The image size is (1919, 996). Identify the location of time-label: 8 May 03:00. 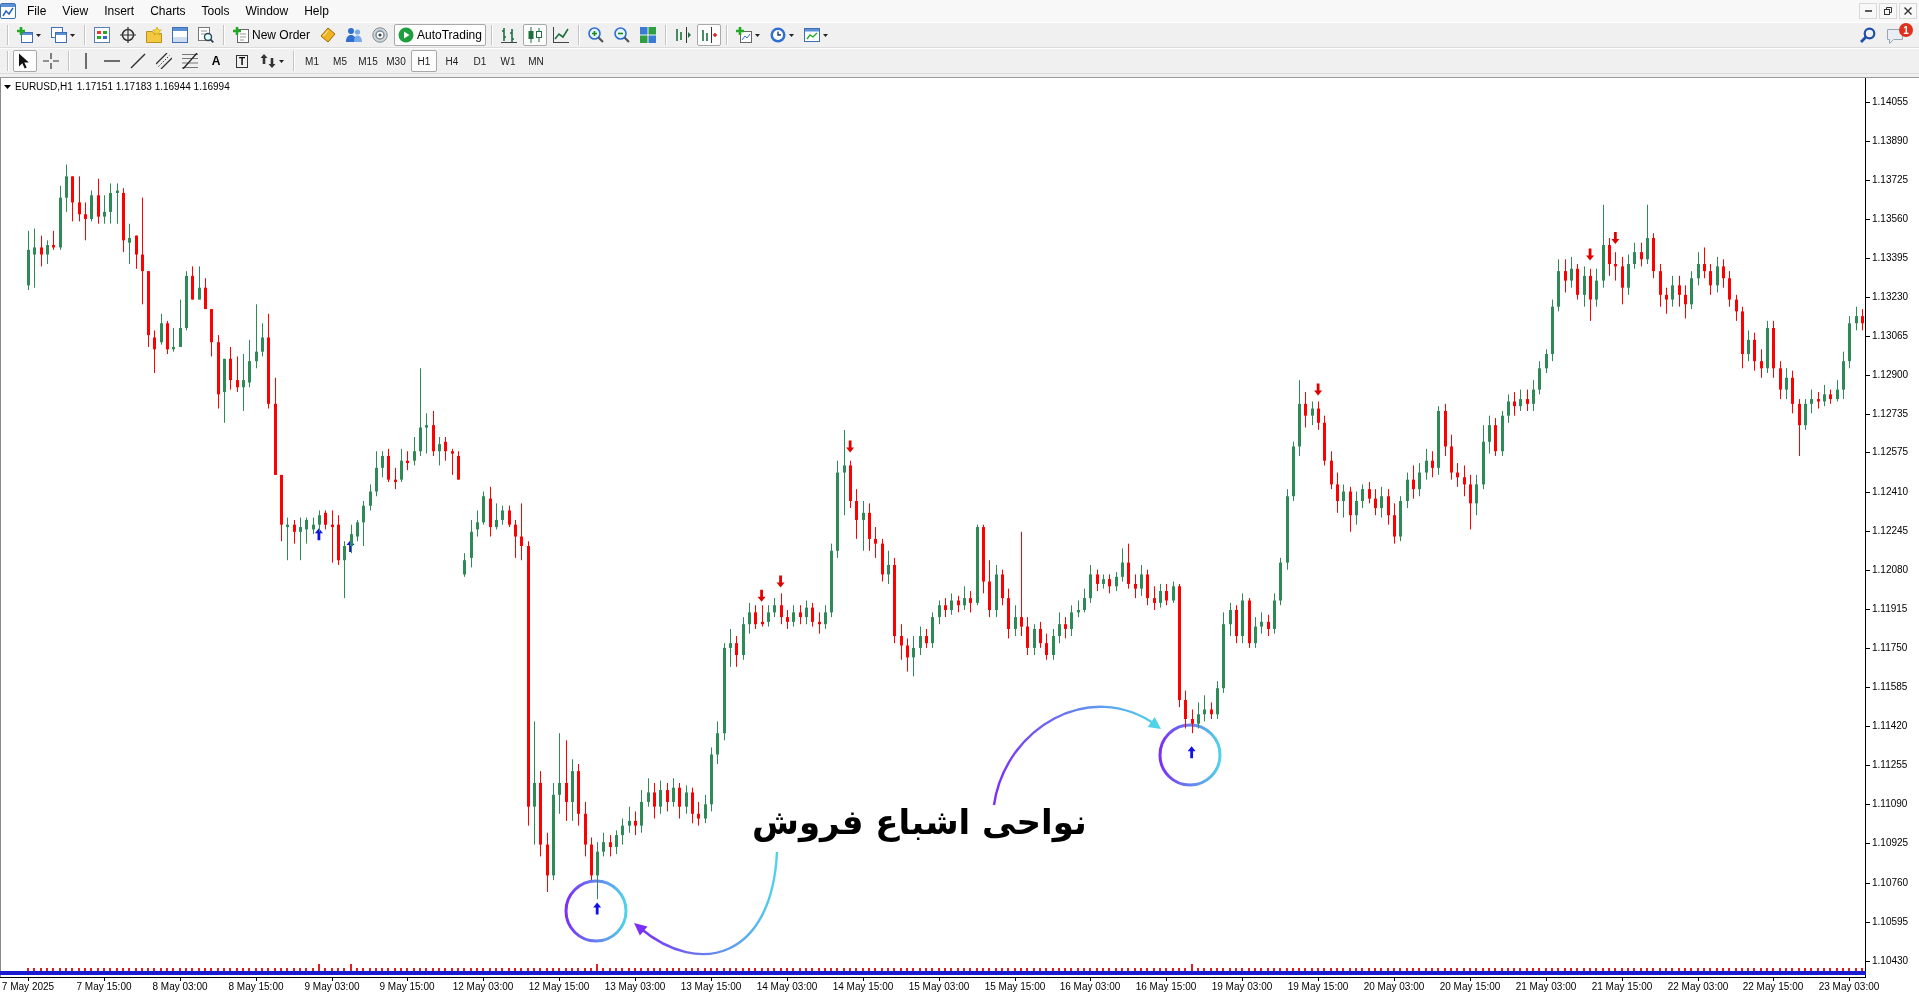
(180, 987).